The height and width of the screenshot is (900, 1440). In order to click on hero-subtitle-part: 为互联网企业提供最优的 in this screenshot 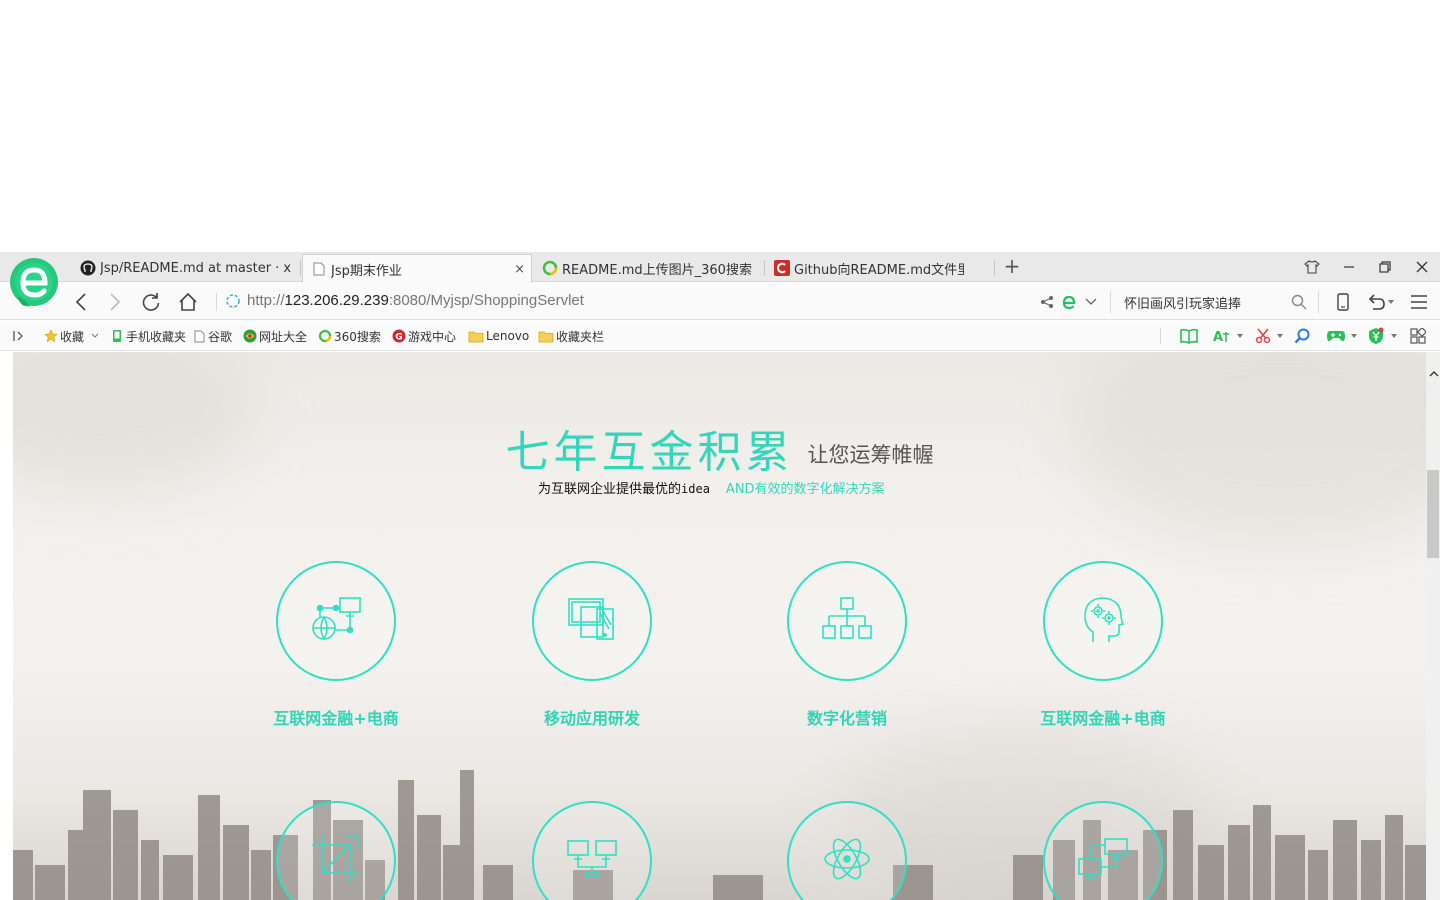, I will do `click(610, 489)`.